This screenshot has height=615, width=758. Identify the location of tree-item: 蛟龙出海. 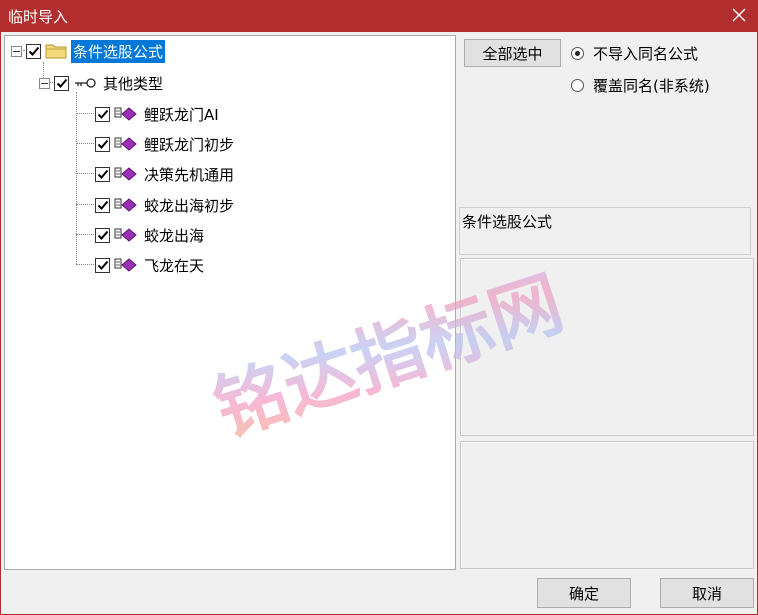
(150, 235).